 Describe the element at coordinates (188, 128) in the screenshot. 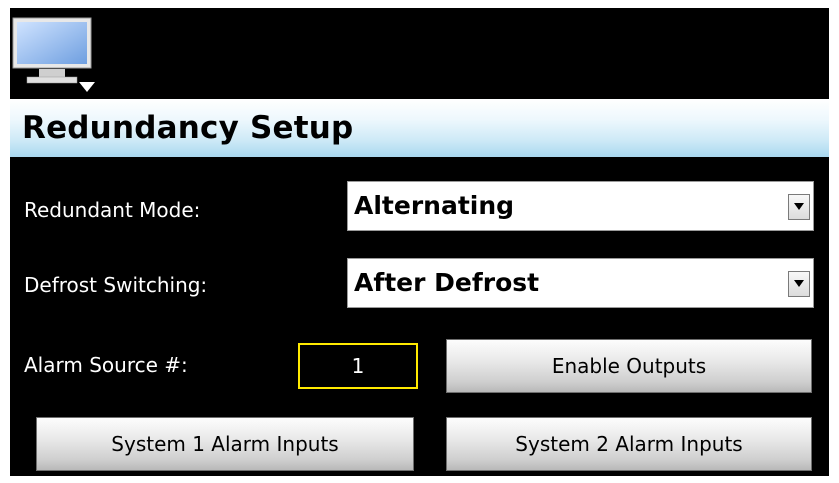

I see `page-title: Redundancy Setup` at that location.